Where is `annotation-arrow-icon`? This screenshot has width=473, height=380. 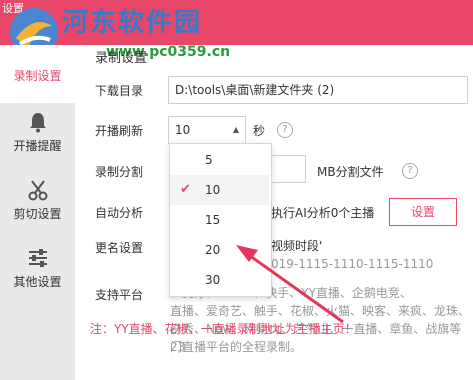
annotation-arrow-icon is located at coordinates (290, 284).